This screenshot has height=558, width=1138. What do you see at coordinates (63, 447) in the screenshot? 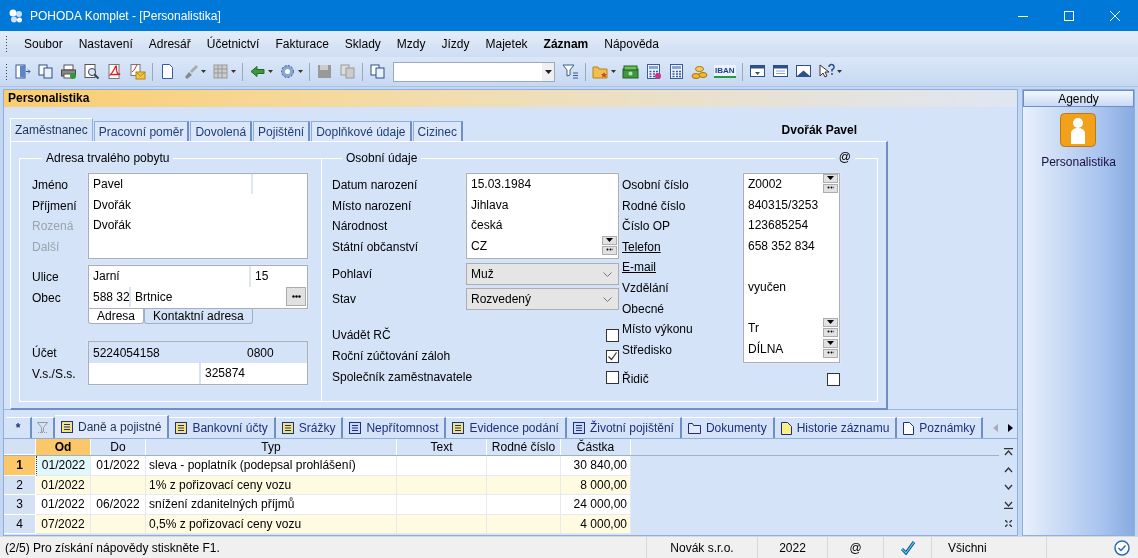
I see `column-header: Od` at bounding box center [63, 447].